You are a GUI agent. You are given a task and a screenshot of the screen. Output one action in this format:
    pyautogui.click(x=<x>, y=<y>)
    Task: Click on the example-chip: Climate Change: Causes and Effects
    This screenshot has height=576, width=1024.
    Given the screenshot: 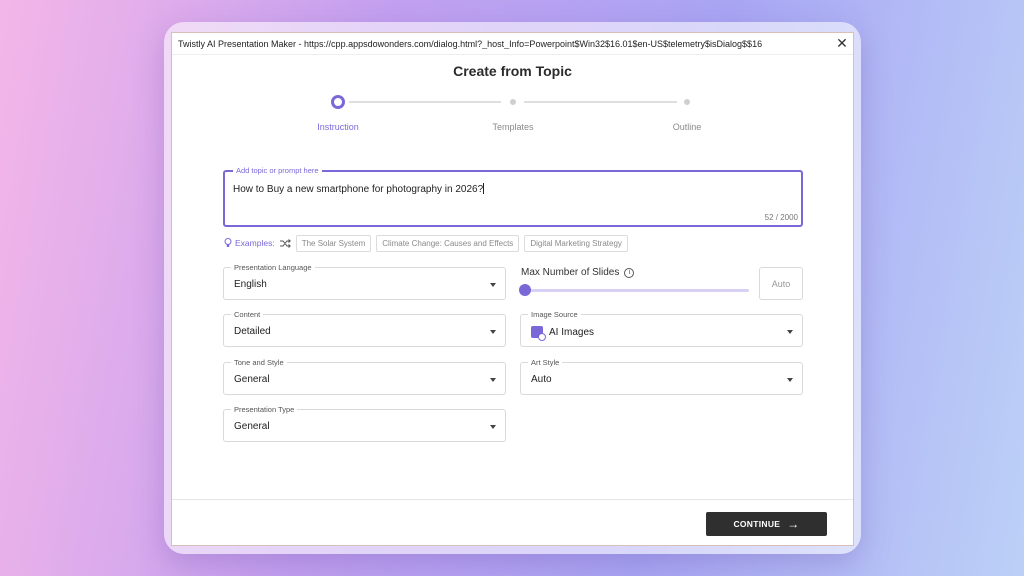 What is the action you would take?
    pyautogui.click(x=448, y=243)
    